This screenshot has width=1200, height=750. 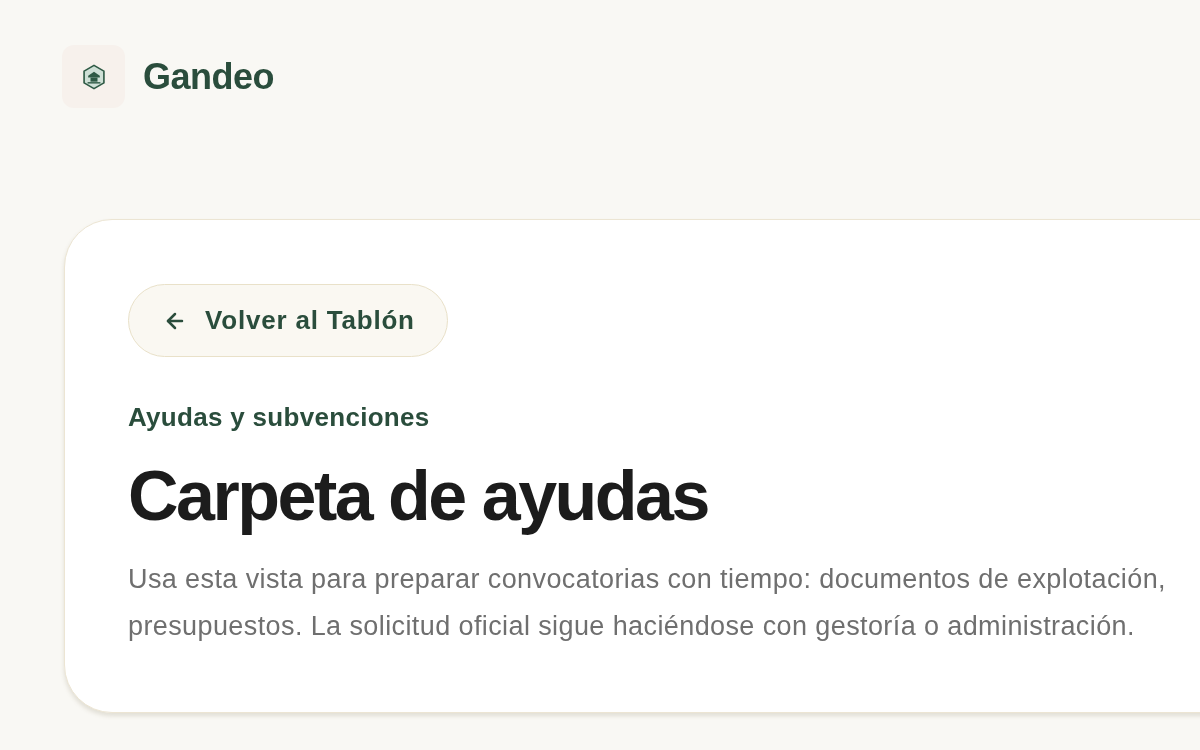 What do you see at coordinates (279, 417) in the screenshot?
I see `section-label: Ayudas y subvenciones` at bounding box center [279, 417].